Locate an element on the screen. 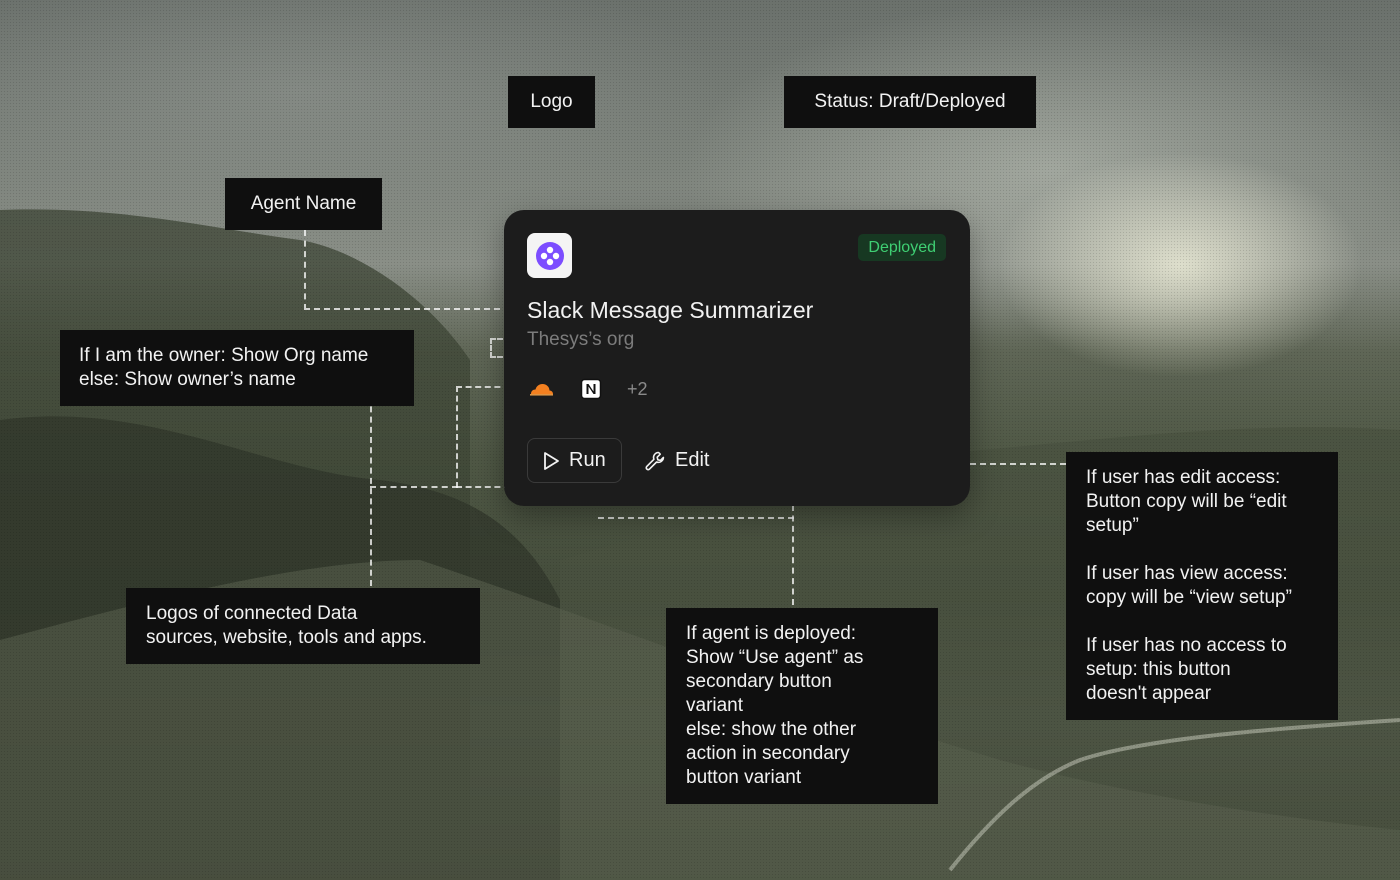 Image resolution: width=1400 pixels, height=880 pixels. org-name: Thesys’s org is located at coordinates (581, 339).